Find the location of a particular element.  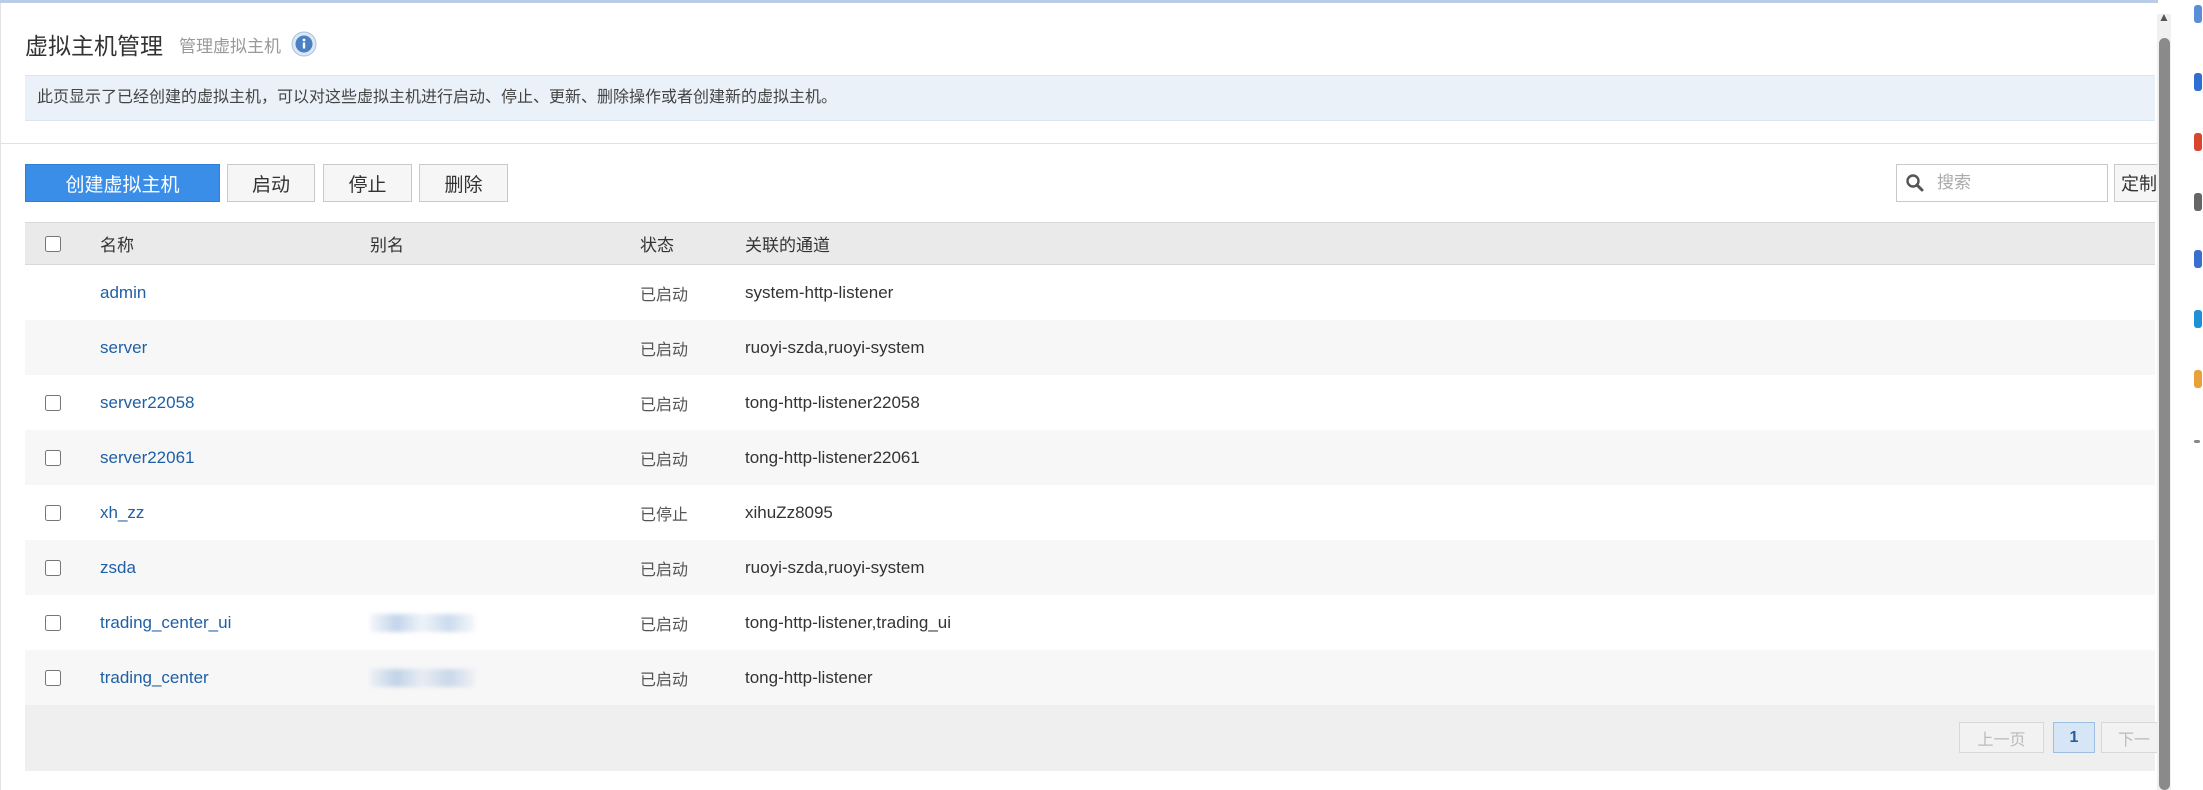

host-channel: system-http-listener is located at coordinates (819, 292).